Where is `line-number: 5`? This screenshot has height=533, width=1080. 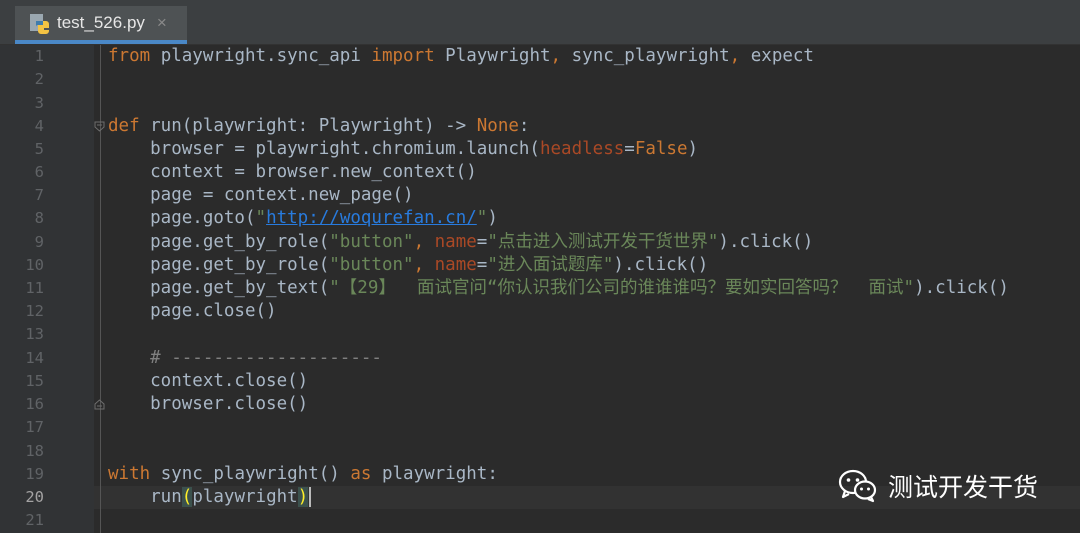 line-number: 5 is located at coordinates (39, 149).